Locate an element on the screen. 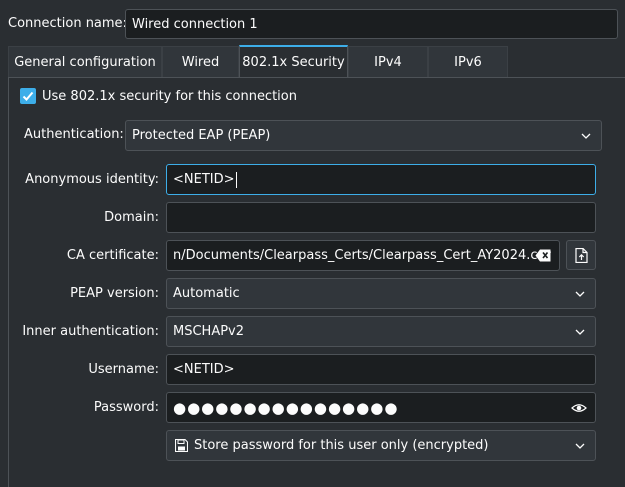  tab-general-configuration: General configuration is located at coordinates (85, 61).